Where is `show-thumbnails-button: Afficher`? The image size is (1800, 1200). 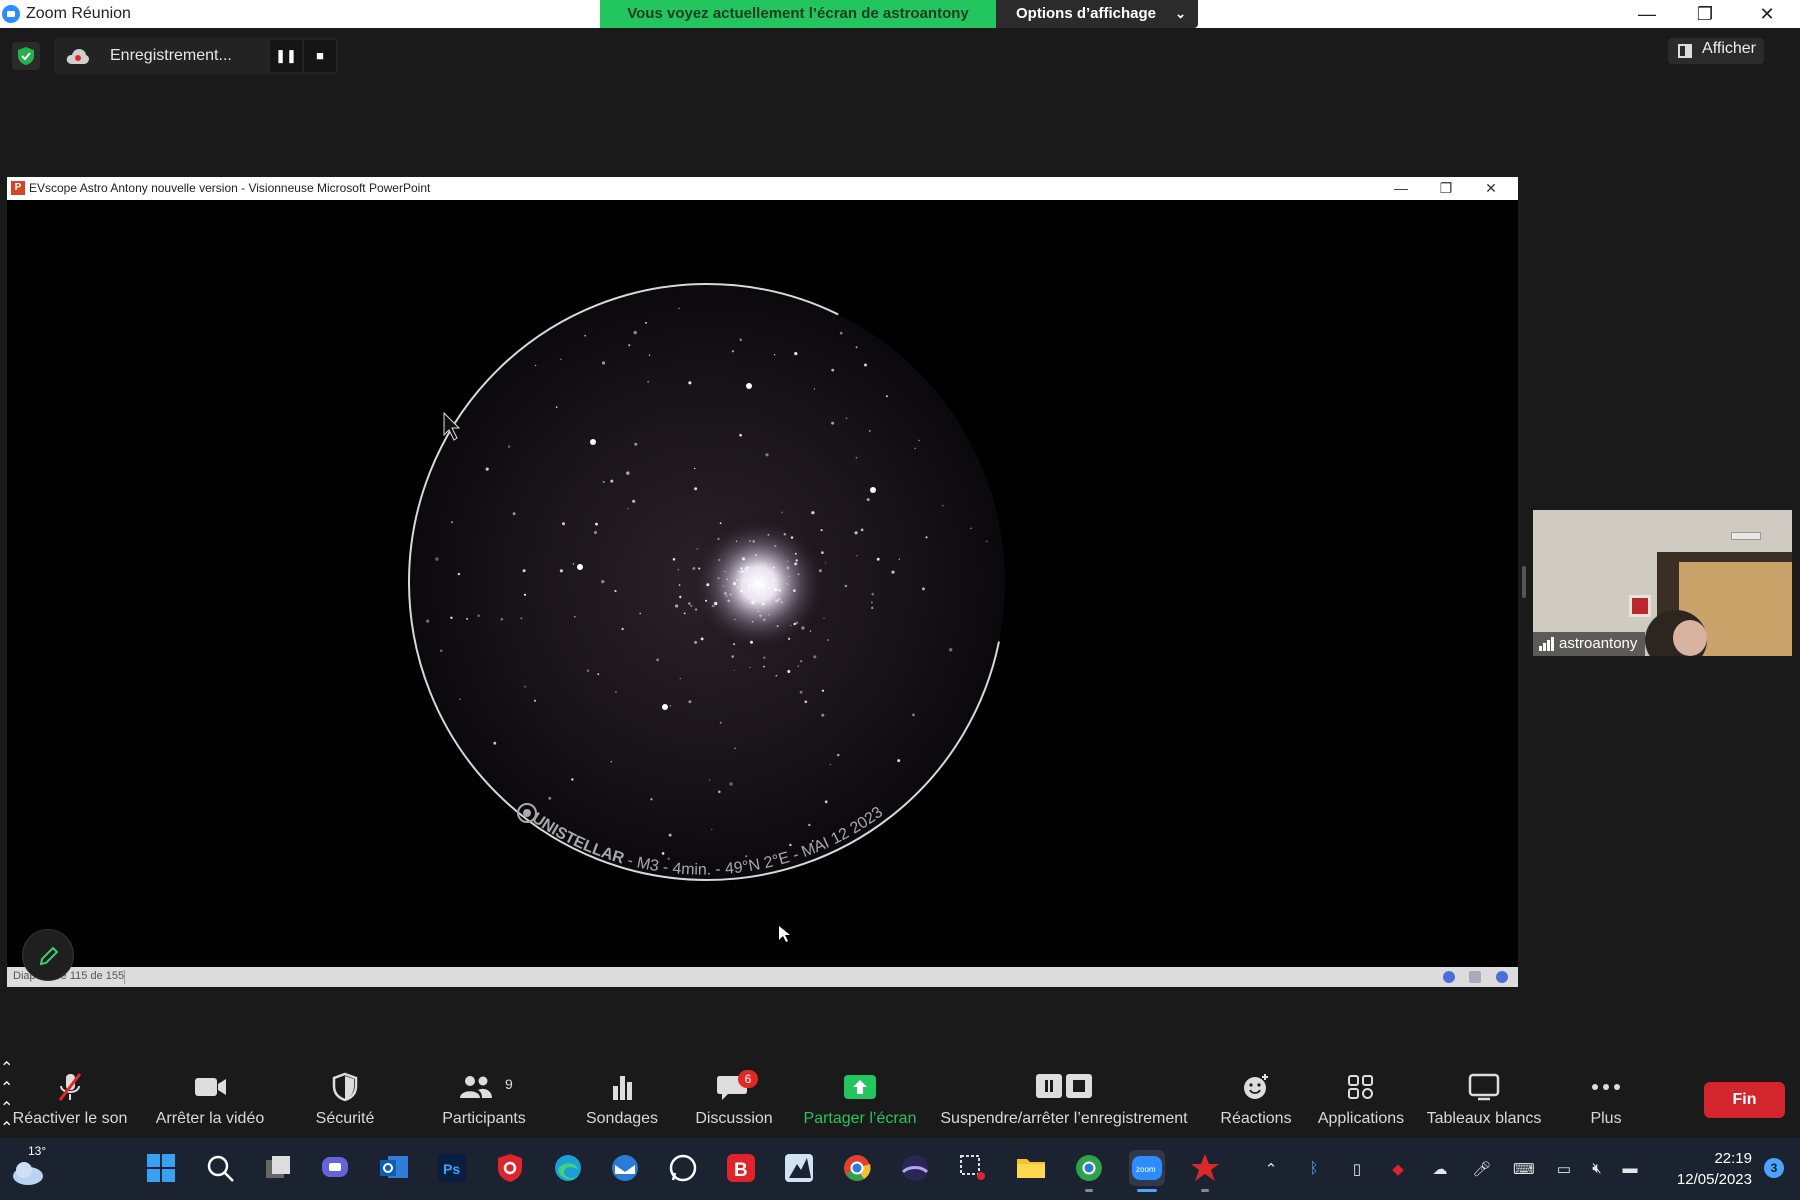
show-thumbnails-button: Afficher is located at coordinates (1716, 51).